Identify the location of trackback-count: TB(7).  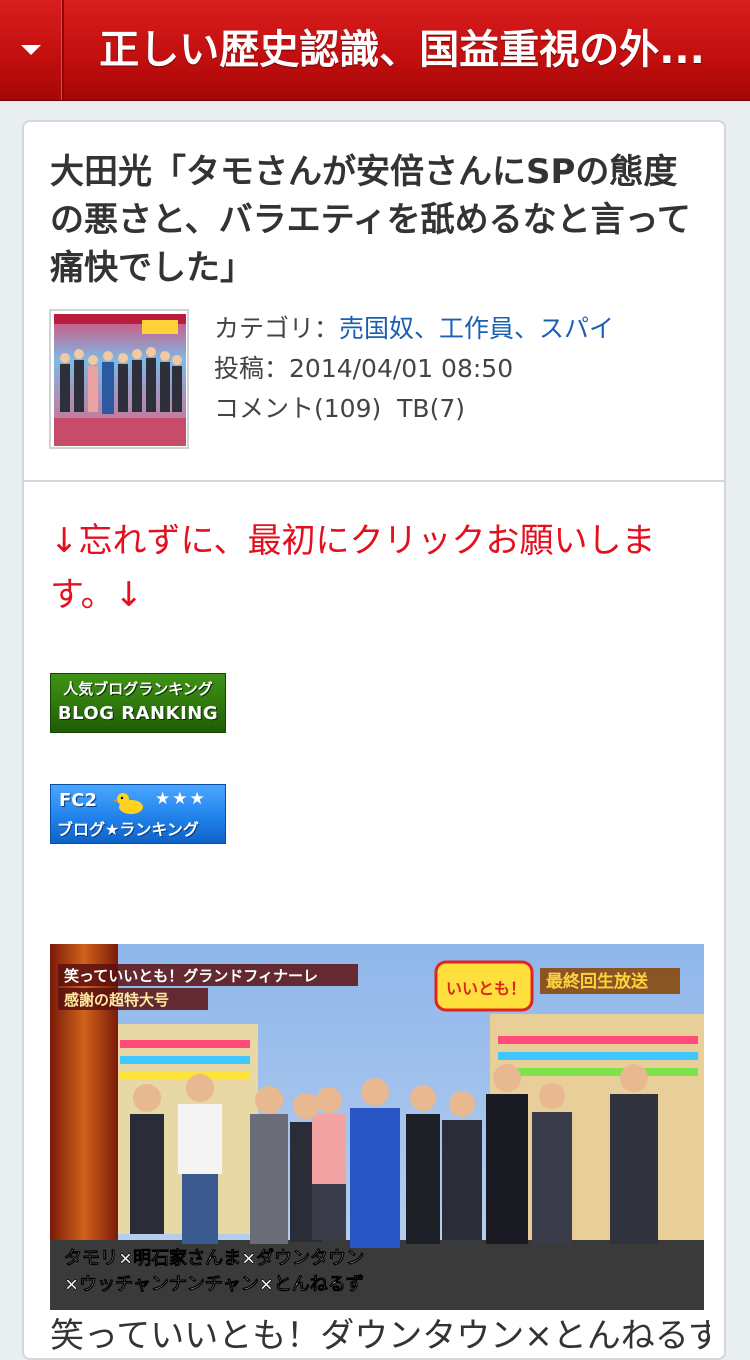
(431, 408).